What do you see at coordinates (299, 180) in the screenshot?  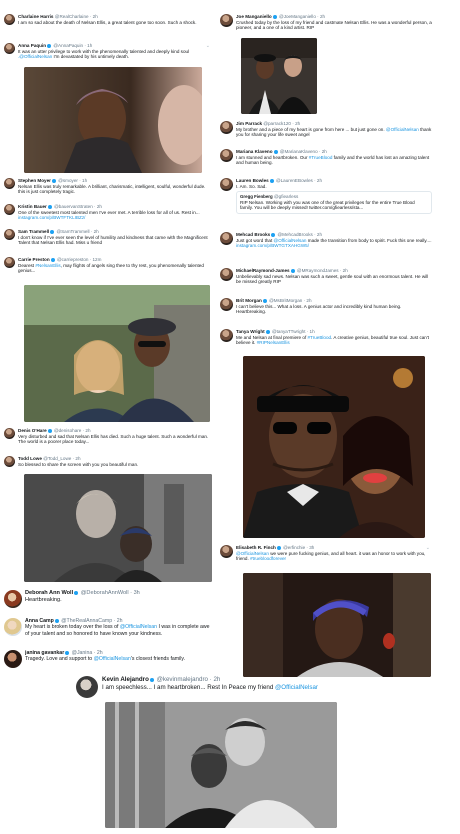 I see `author-handle: @LaurenEBowles · 2h` at bounding box center [299, 180].